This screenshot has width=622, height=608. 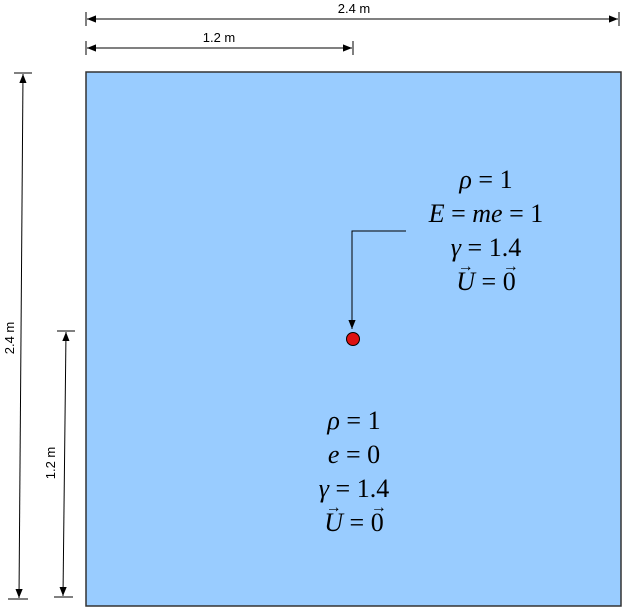 I want to click on upper-energy: E = me = 1, so click(x=486, y=213).